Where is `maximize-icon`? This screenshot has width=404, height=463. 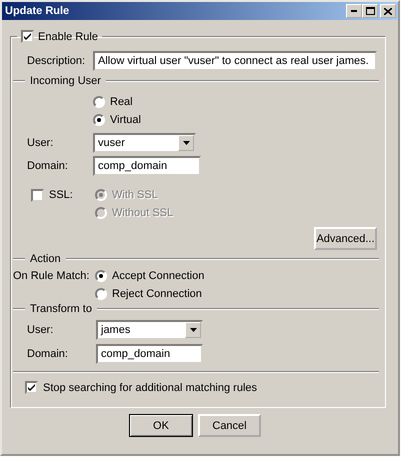 maximize-icon is located at coordinates (370, 11).